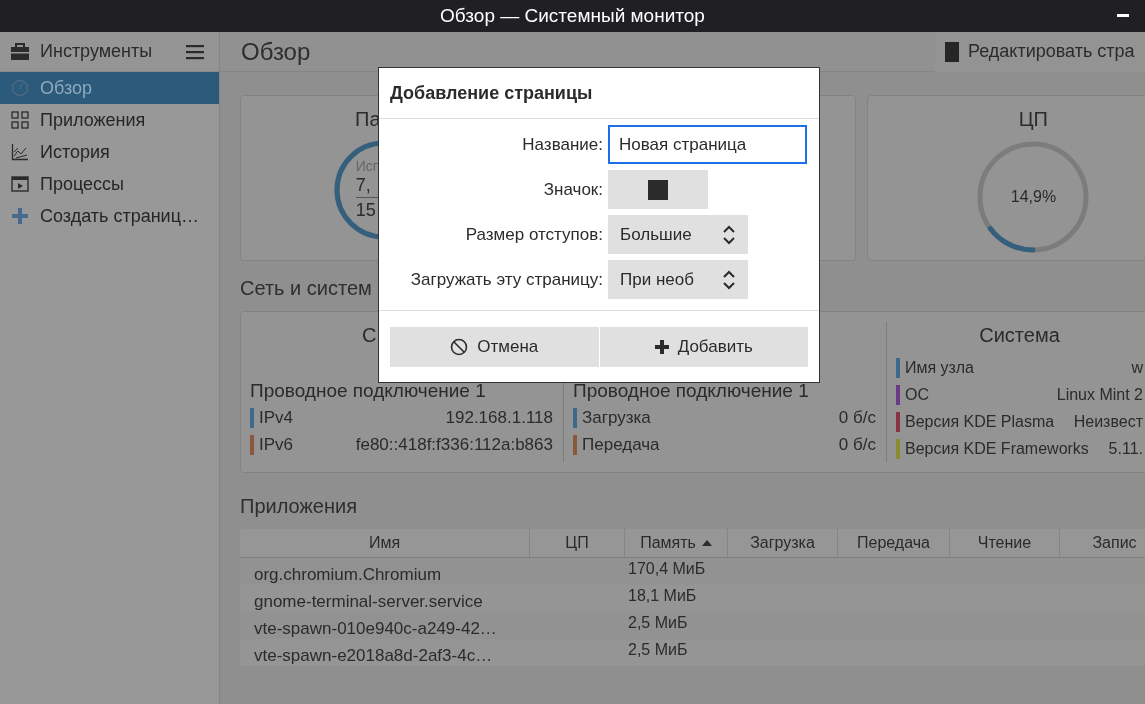 The height and width of the screenshot is (704, 1145). What do you see at coordinates (572, 16) in the screenshot?
I see `window-title: Обзор — Системный монитор` at bounding box center [572, 16].